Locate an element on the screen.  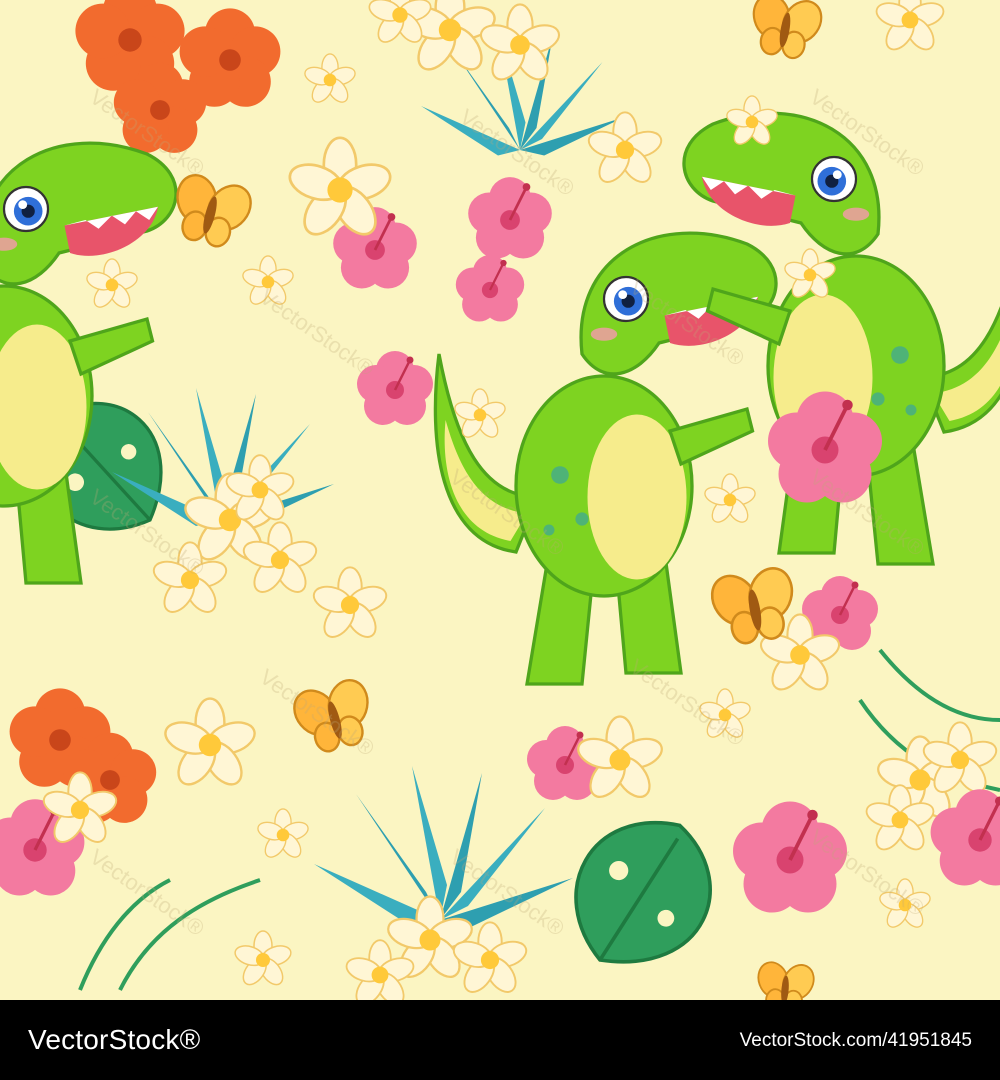
footer-image-id: VectorStock.com/41951845 is located at coordinates (855, 1040).